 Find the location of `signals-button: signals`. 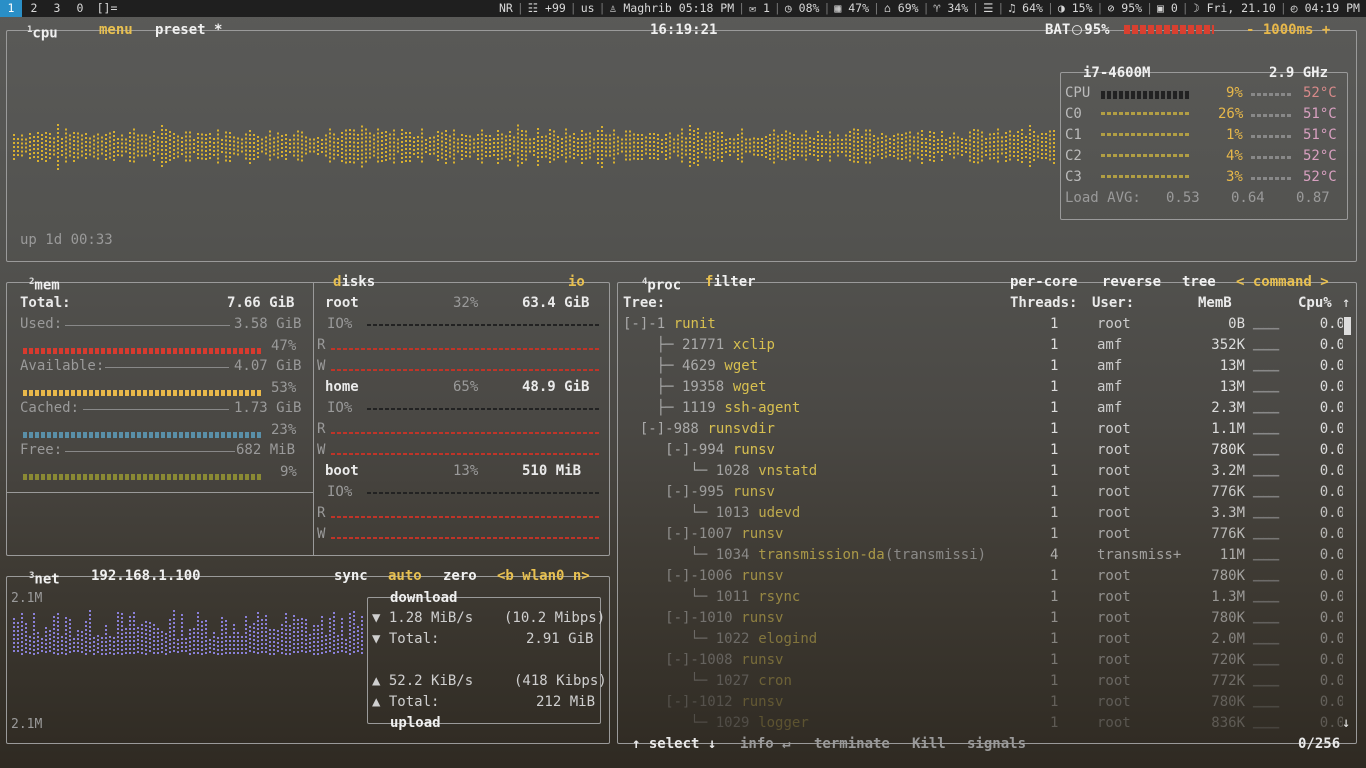

signals-button: signals is located at coordinates (996, 744).